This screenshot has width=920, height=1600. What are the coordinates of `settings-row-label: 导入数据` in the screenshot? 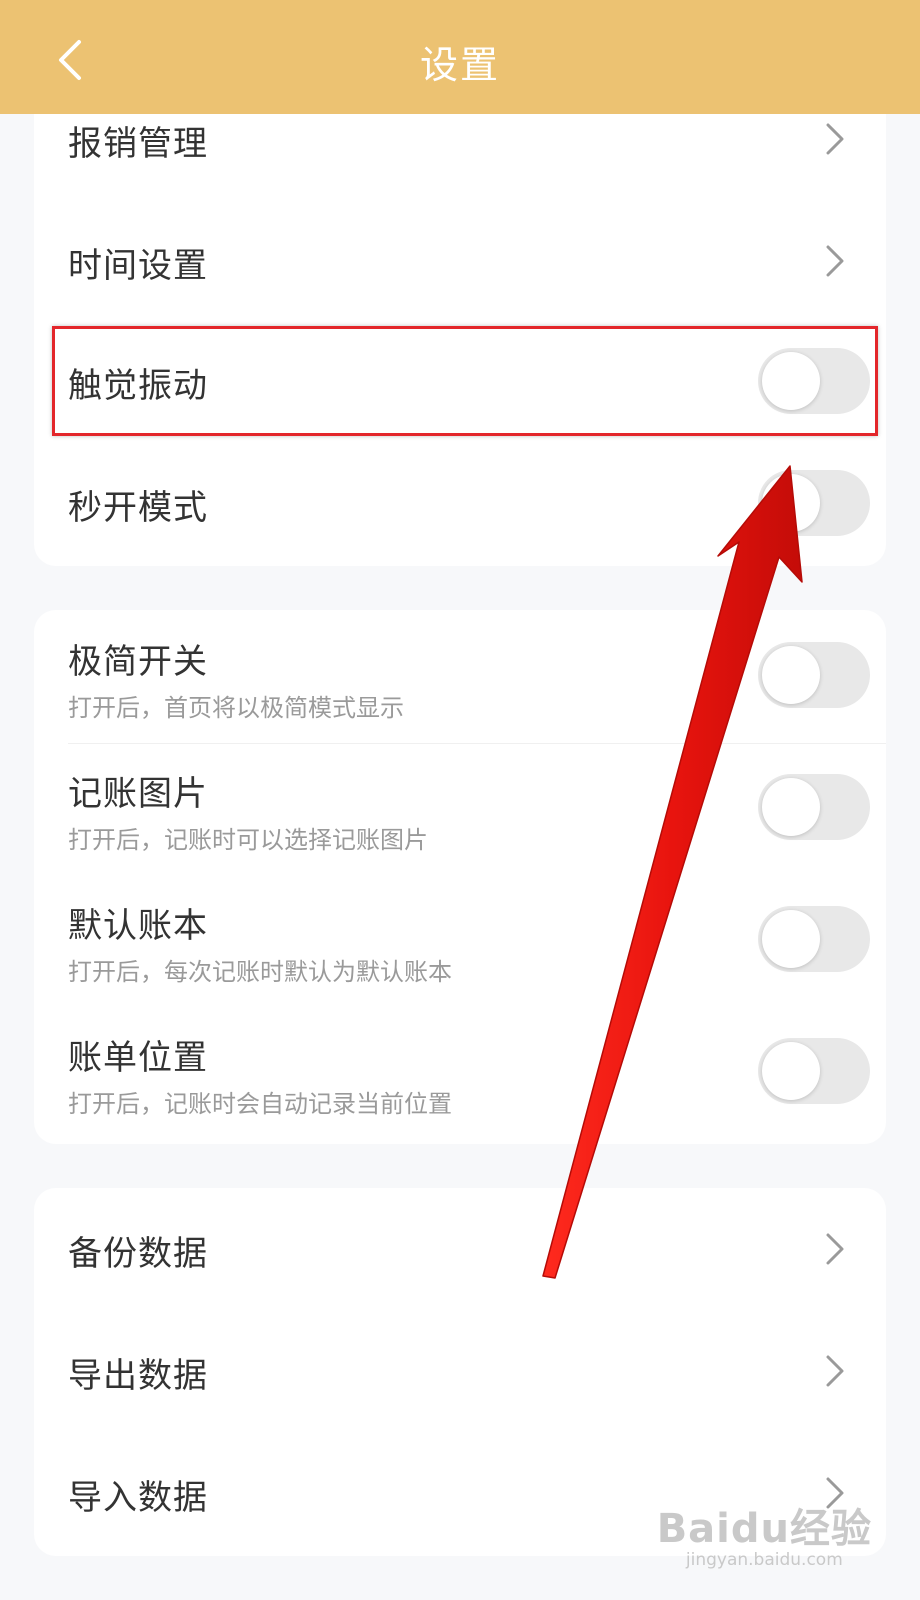 It's located at (138, 1498).